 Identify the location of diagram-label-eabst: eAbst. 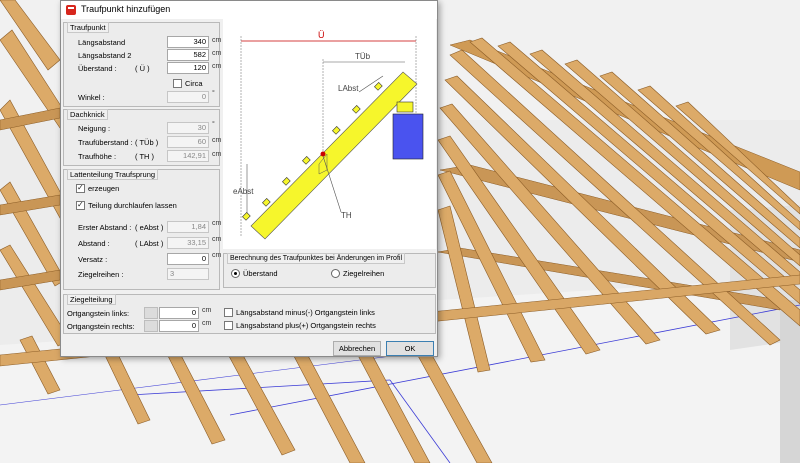
(243, 191).